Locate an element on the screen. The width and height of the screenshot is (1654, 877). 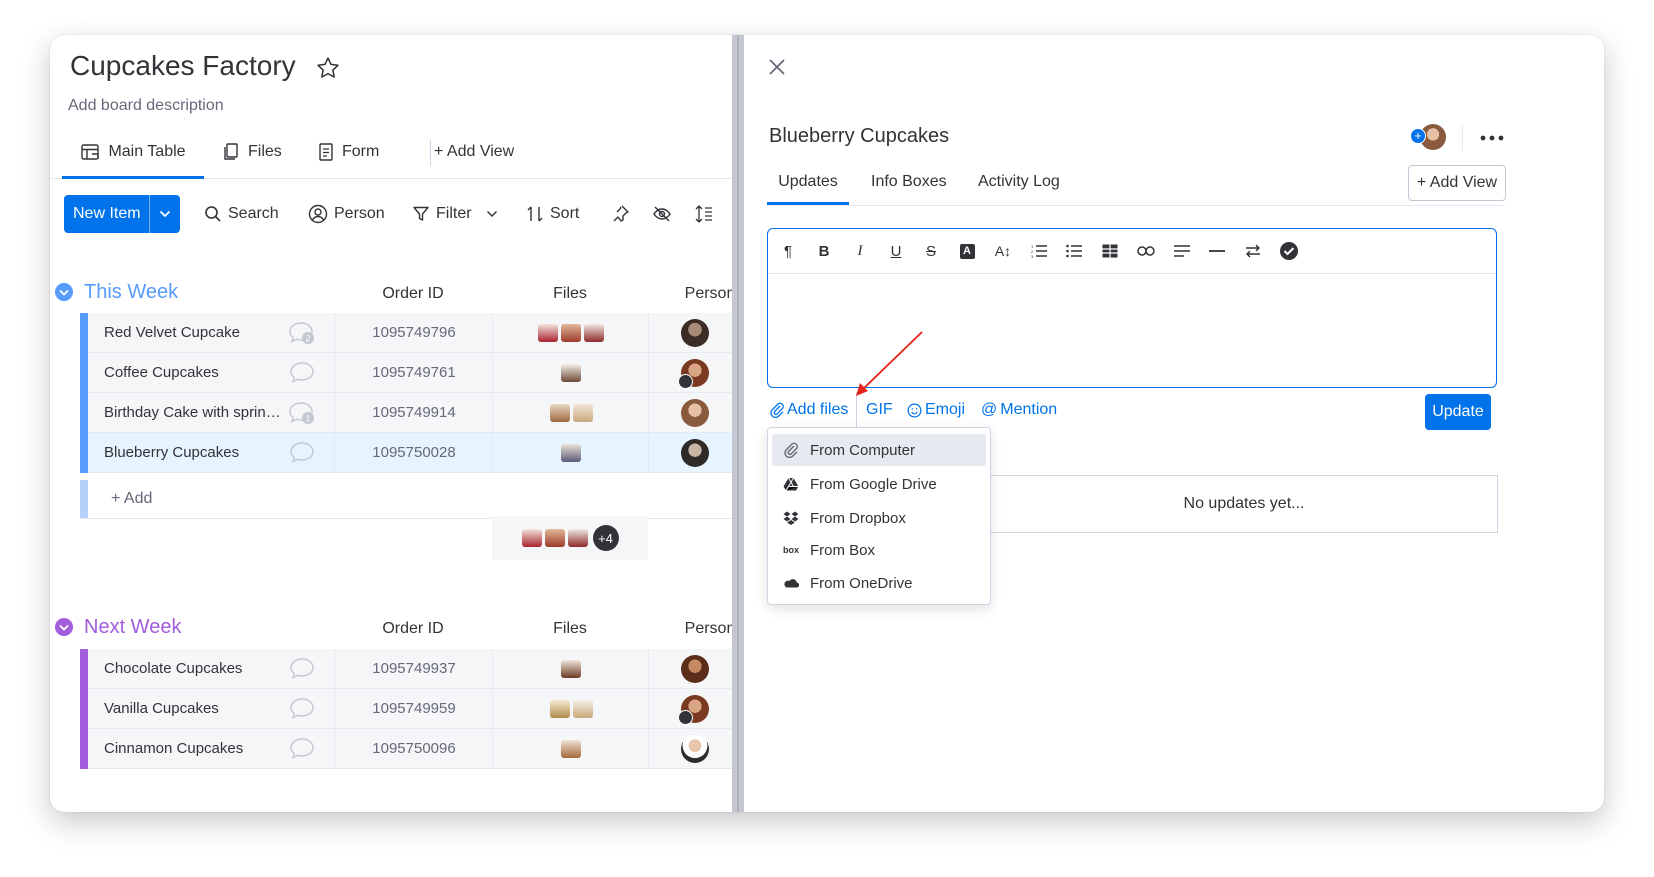
menu-item-from-computer: From Computer is located at coordinates (879, 450).